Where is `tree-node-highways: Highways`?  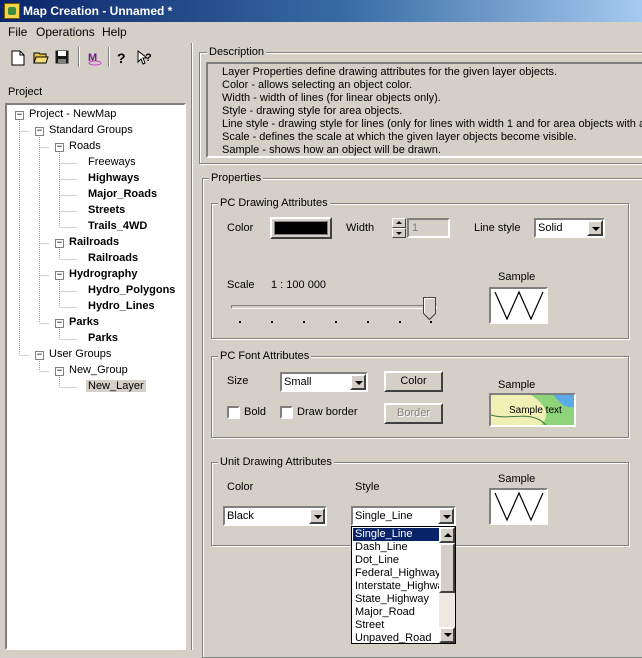
tree-node-highways: Highways is located at coordinates (113, 178).